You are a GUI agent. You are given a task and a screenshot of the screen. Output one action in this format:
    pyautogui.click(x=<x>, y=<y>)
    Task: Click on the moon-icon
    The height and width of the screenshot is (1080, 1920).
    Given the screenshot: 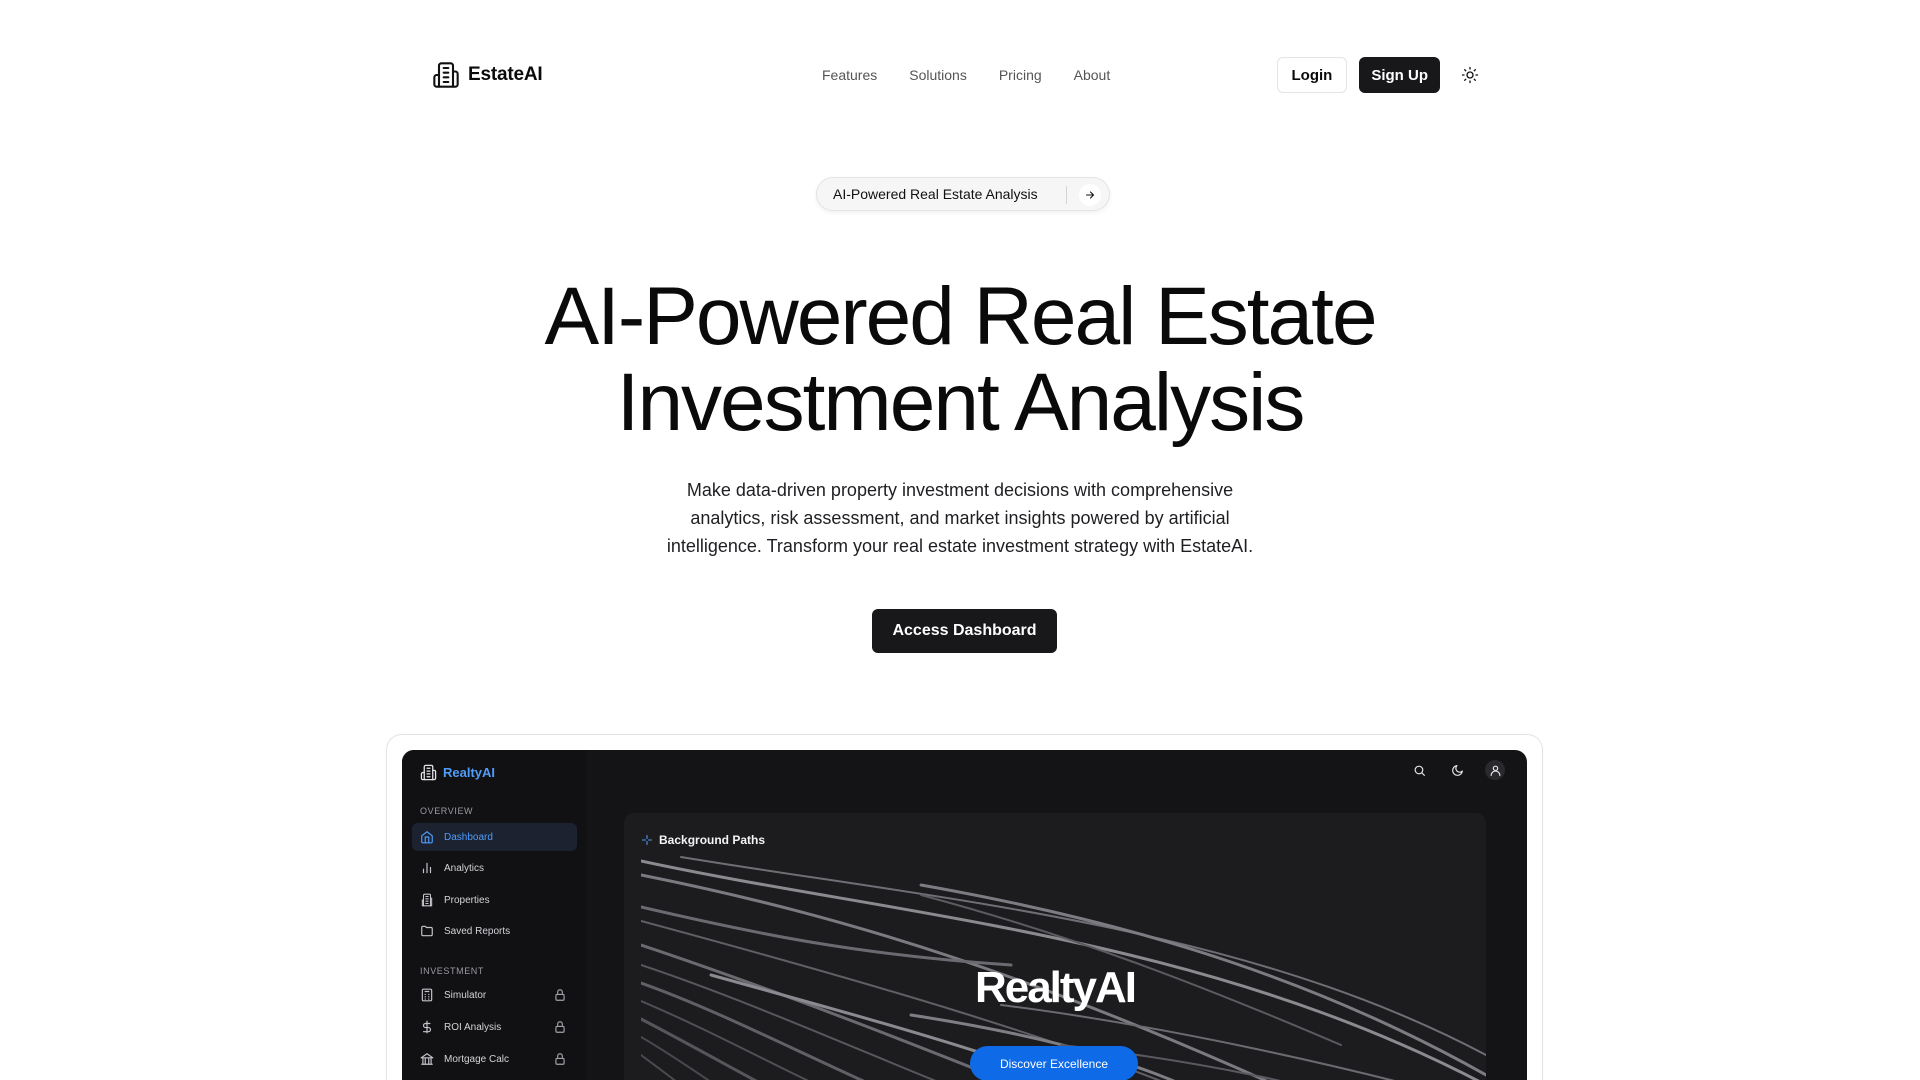 What is the action you would take?
    pyautogui.click(x=1457, y=770)
    